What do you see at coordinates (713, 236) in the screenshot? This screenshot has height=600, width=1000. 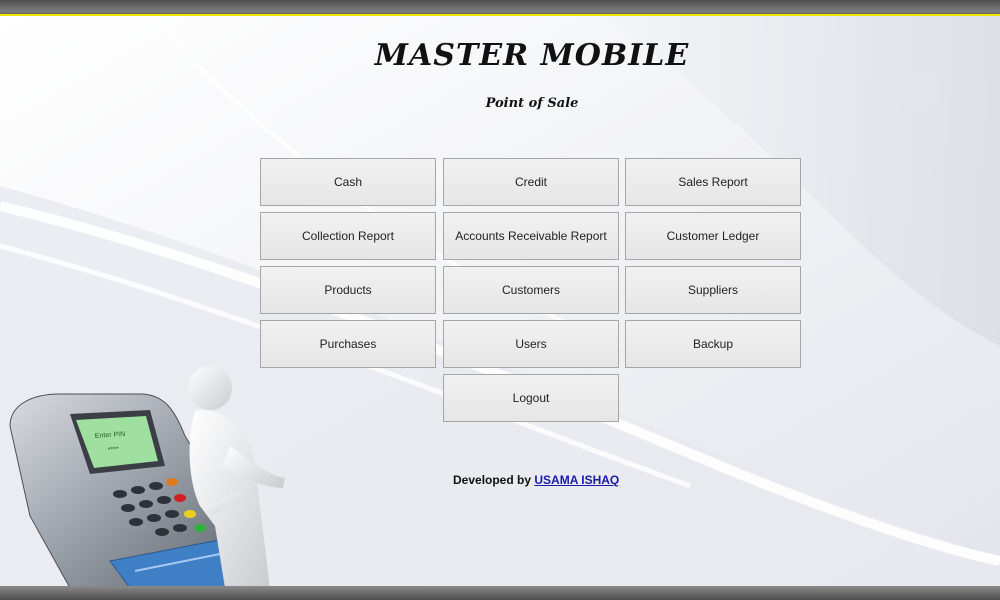 I see `customer-ledger-button: Customer Ledger` at bounding box center [713, 236].